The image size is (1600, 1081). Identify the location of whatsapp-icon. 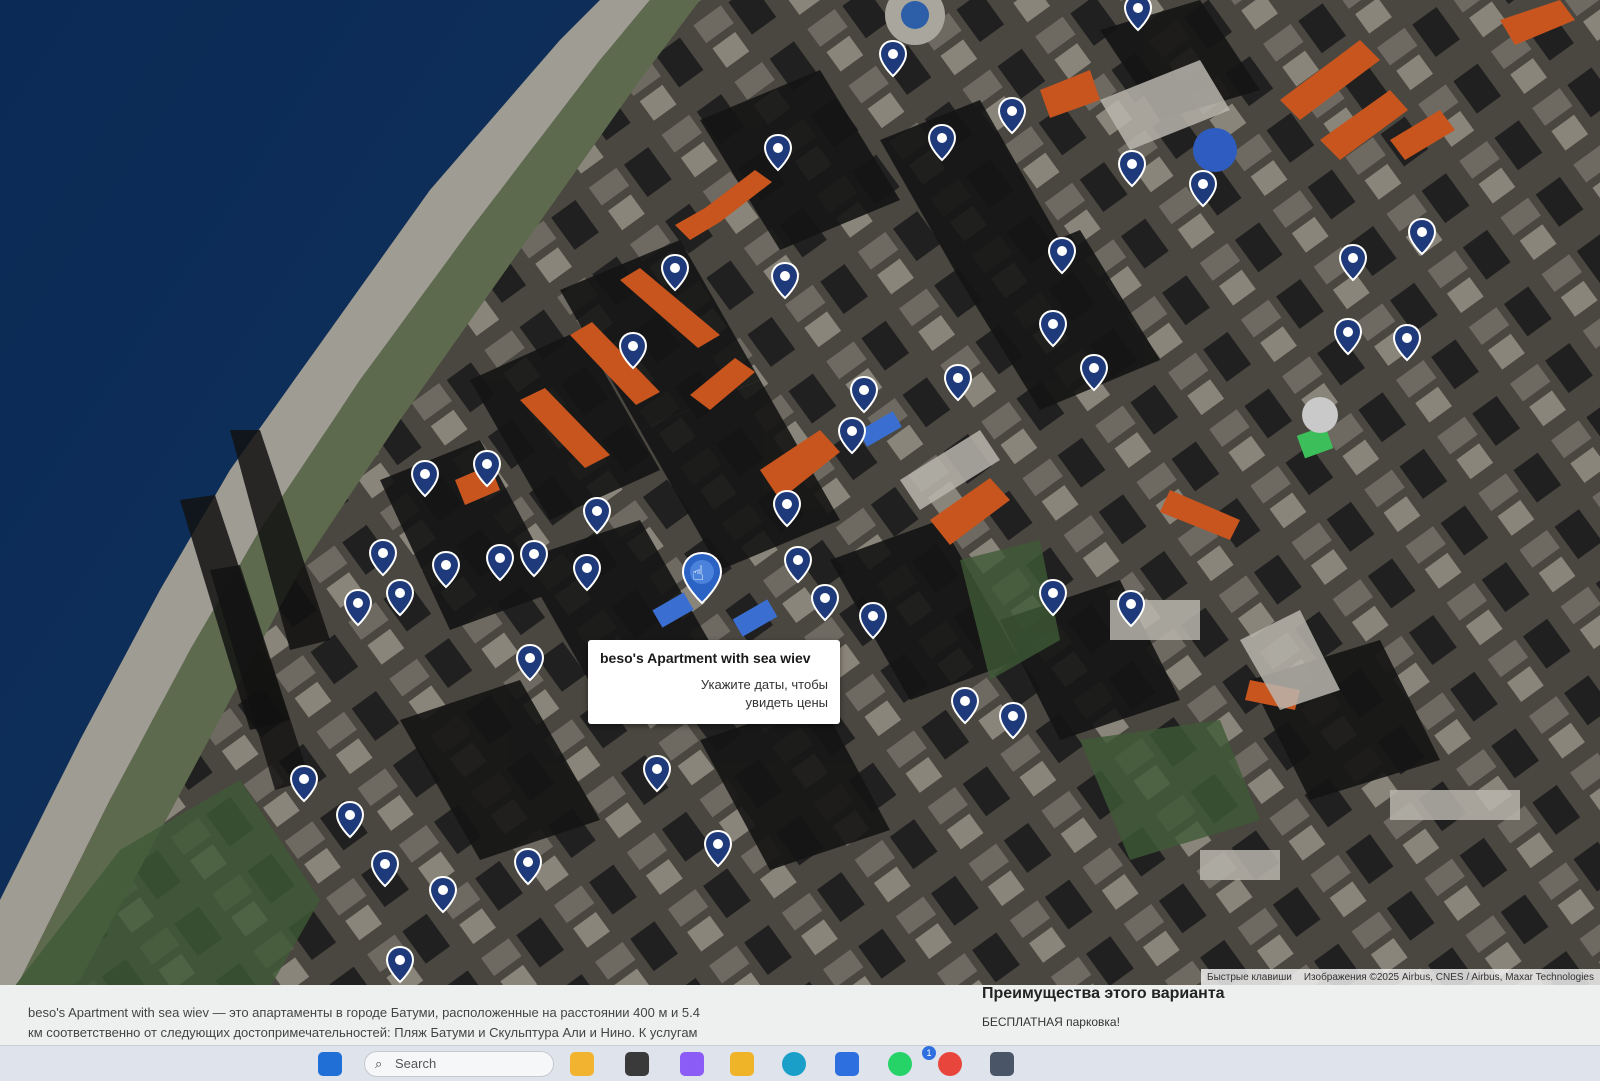
(900, 1064).